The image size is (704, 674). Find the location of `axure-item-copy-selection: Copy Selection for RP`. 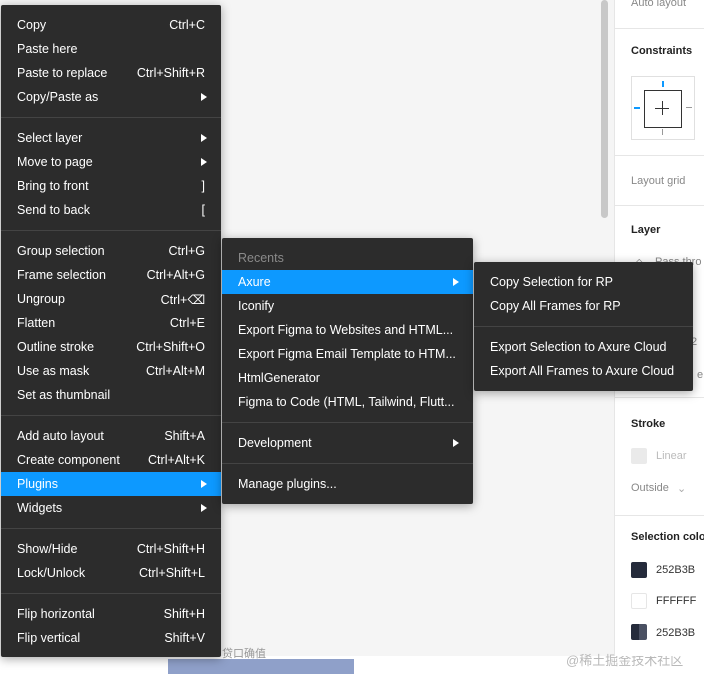

axure-item-copy-selection: Copy Selection for RP is located at coordinates (583, 282).